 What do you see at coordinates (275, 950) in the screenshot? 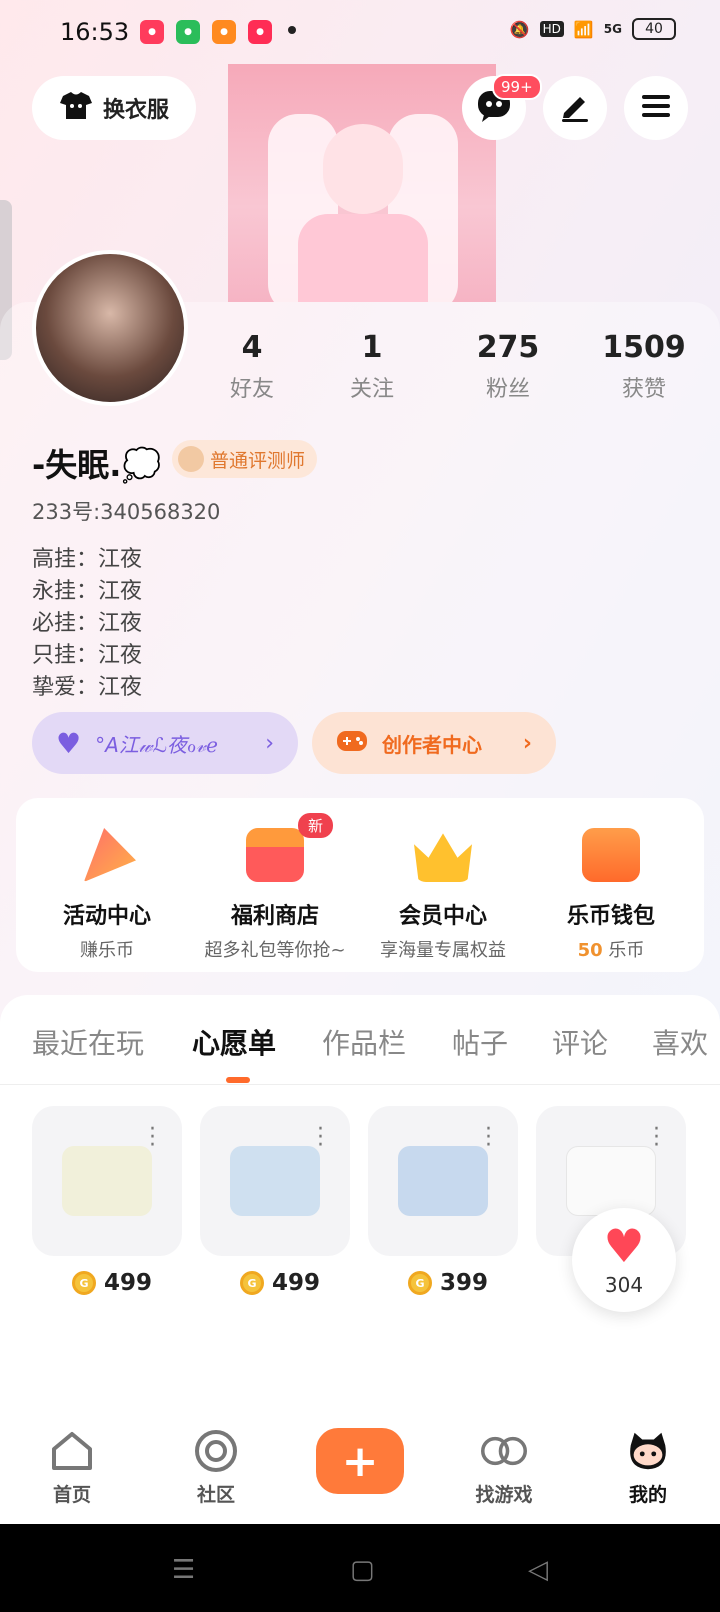
I see `service-desc: 超多礼包等你抢~` at bounding box center [275, 950].